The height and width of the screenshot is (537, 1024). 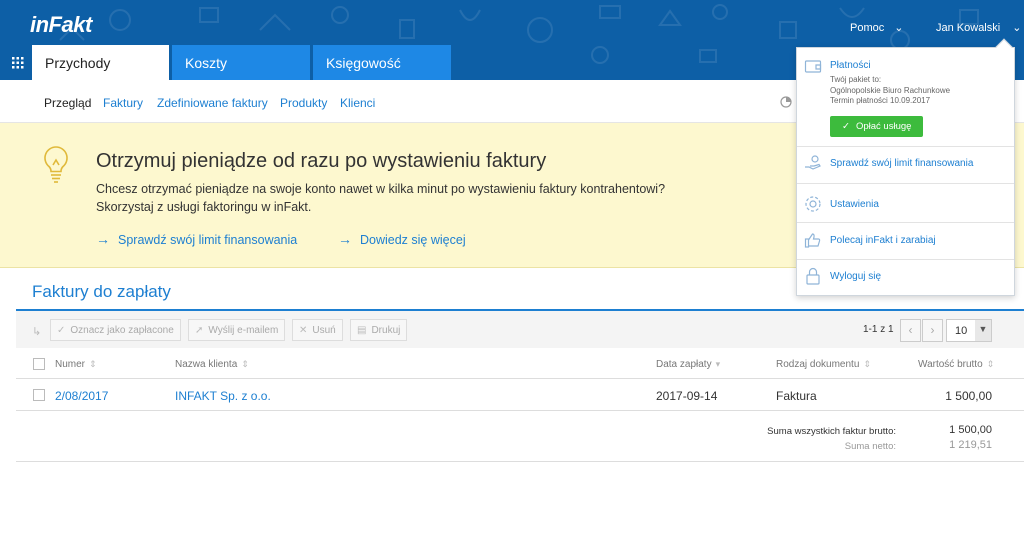 I want to click on col-nazwa-klienta: Nazwa klienta ⇕, so click(x=212, y=364).